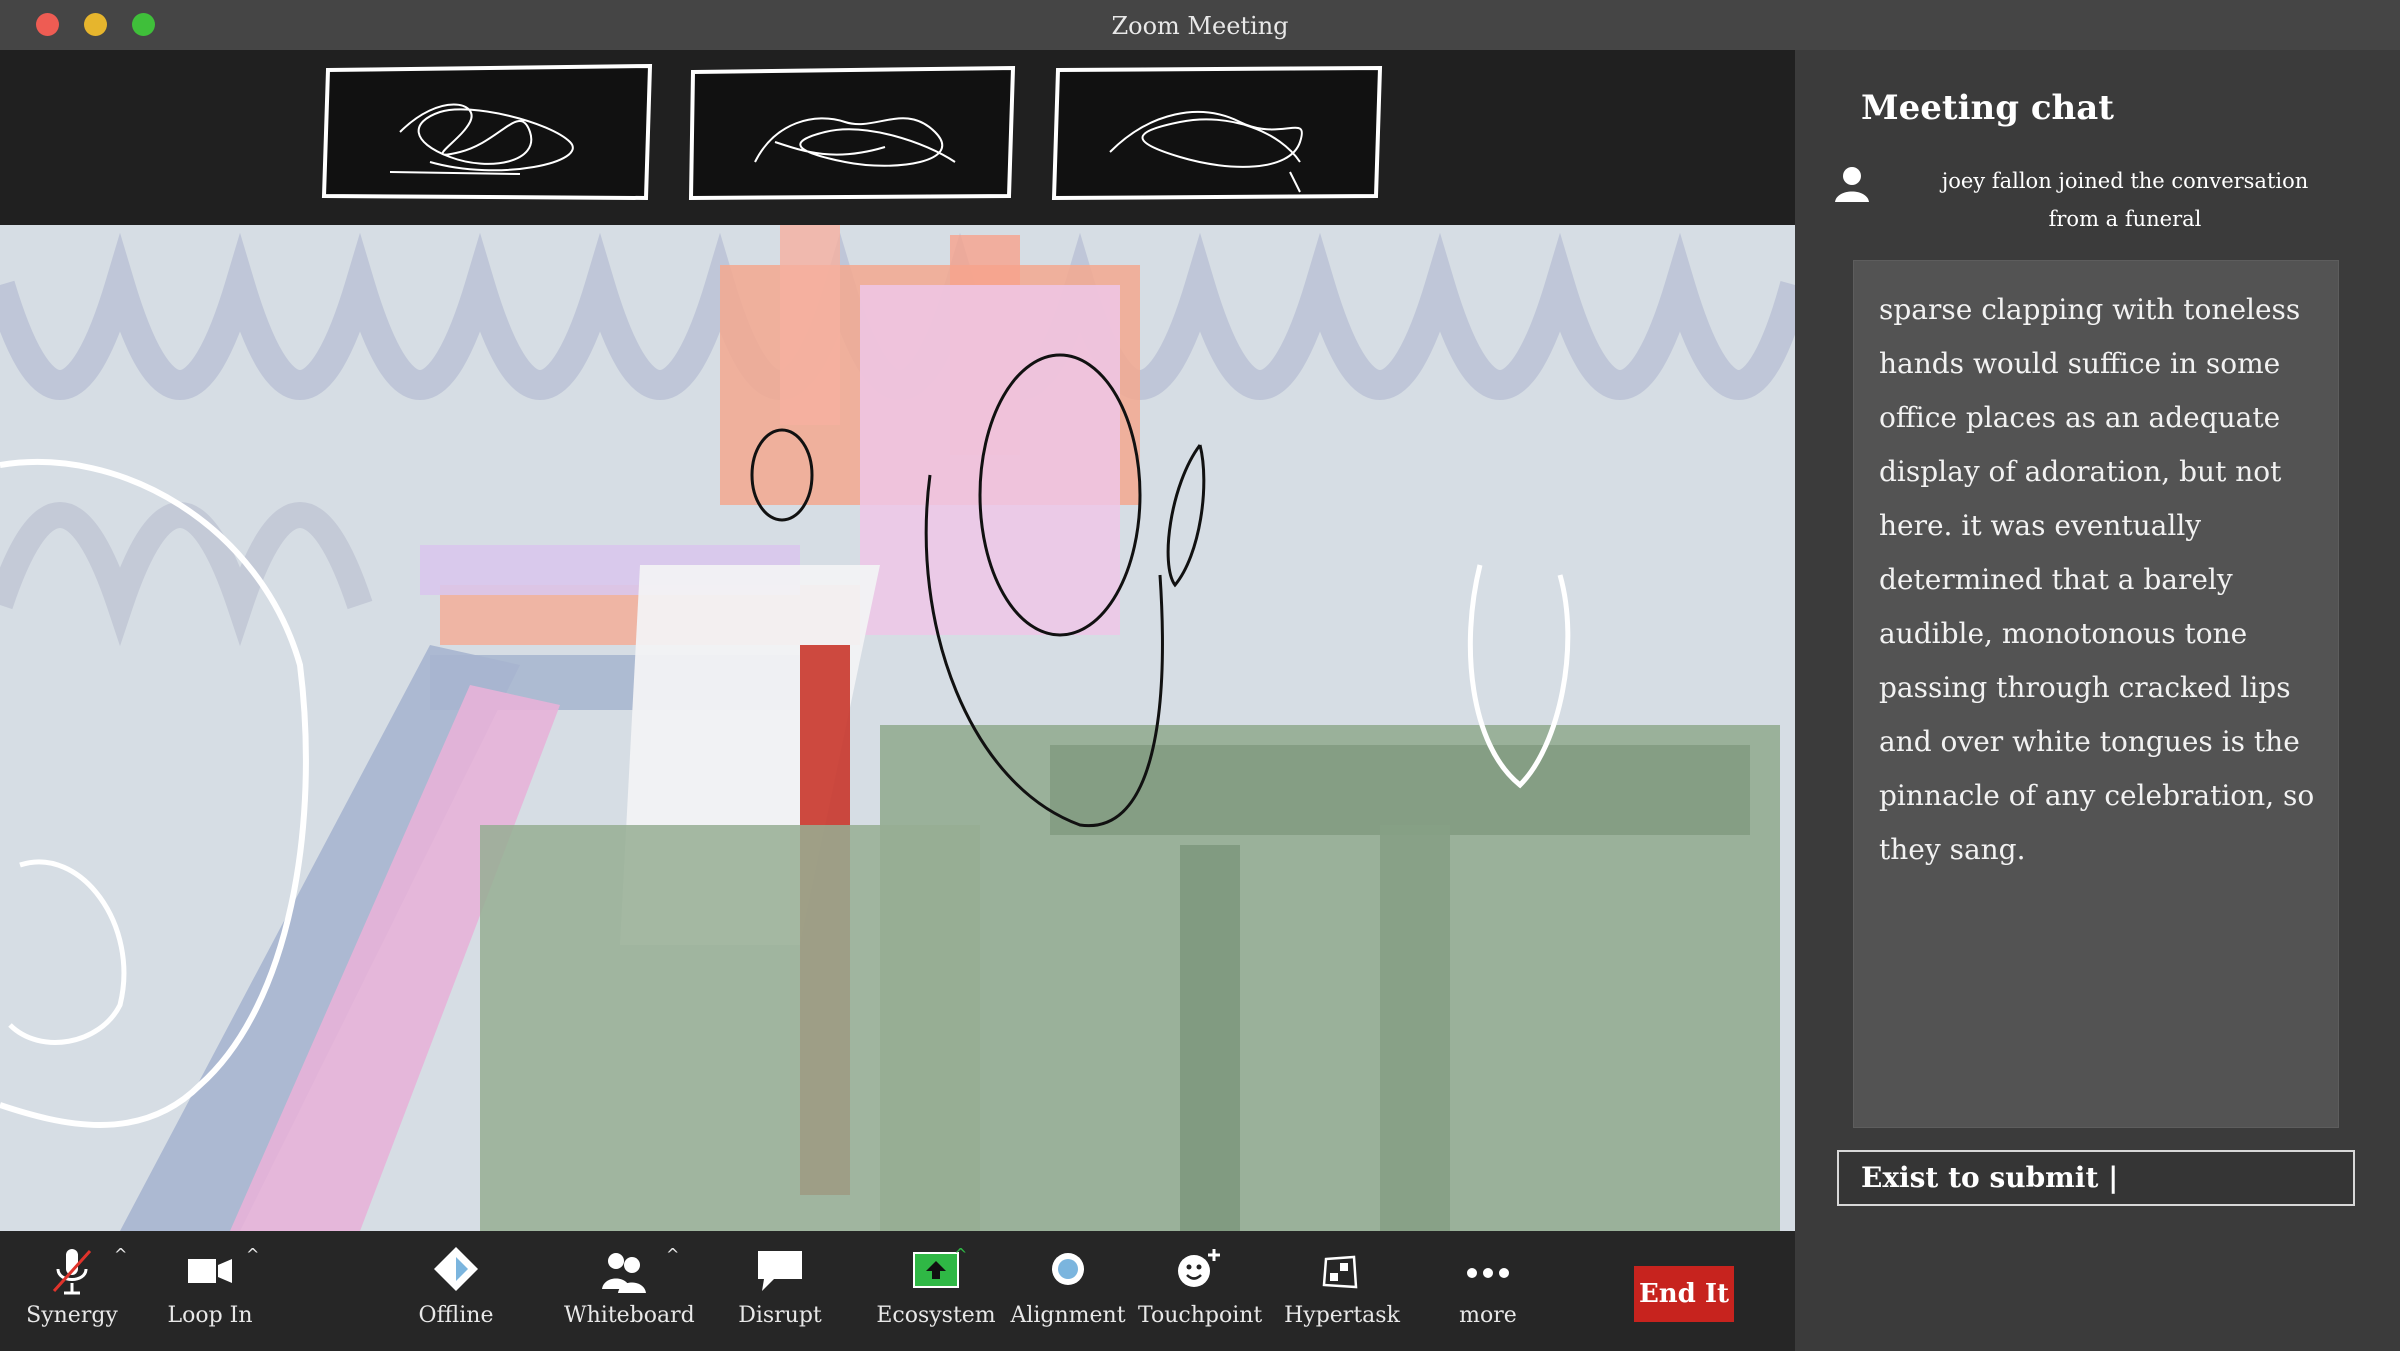  I want to click on hypertask-button: Hypertask, so click(1342, 1293).